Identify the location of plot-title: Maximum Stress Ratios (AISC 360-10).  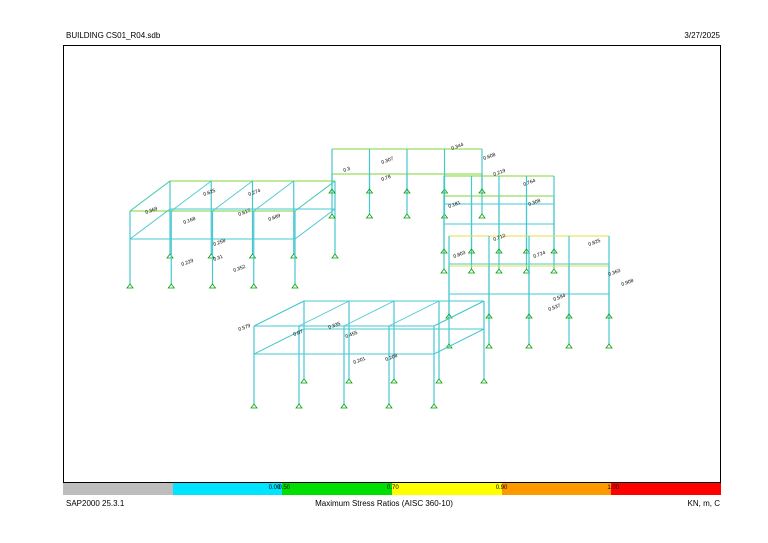
(384, 503).